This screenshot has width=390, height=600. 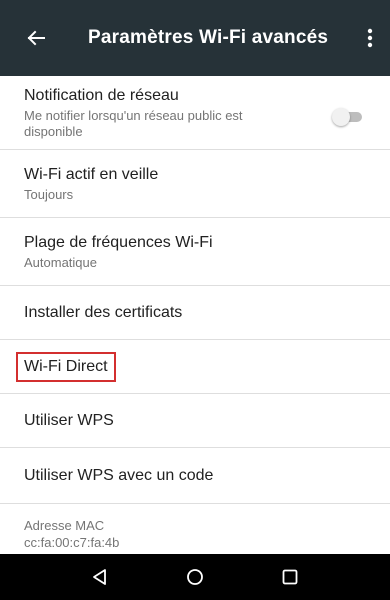 I want to click on setting-use-wps: Utiliser WPS, so click(x=195, y=421).